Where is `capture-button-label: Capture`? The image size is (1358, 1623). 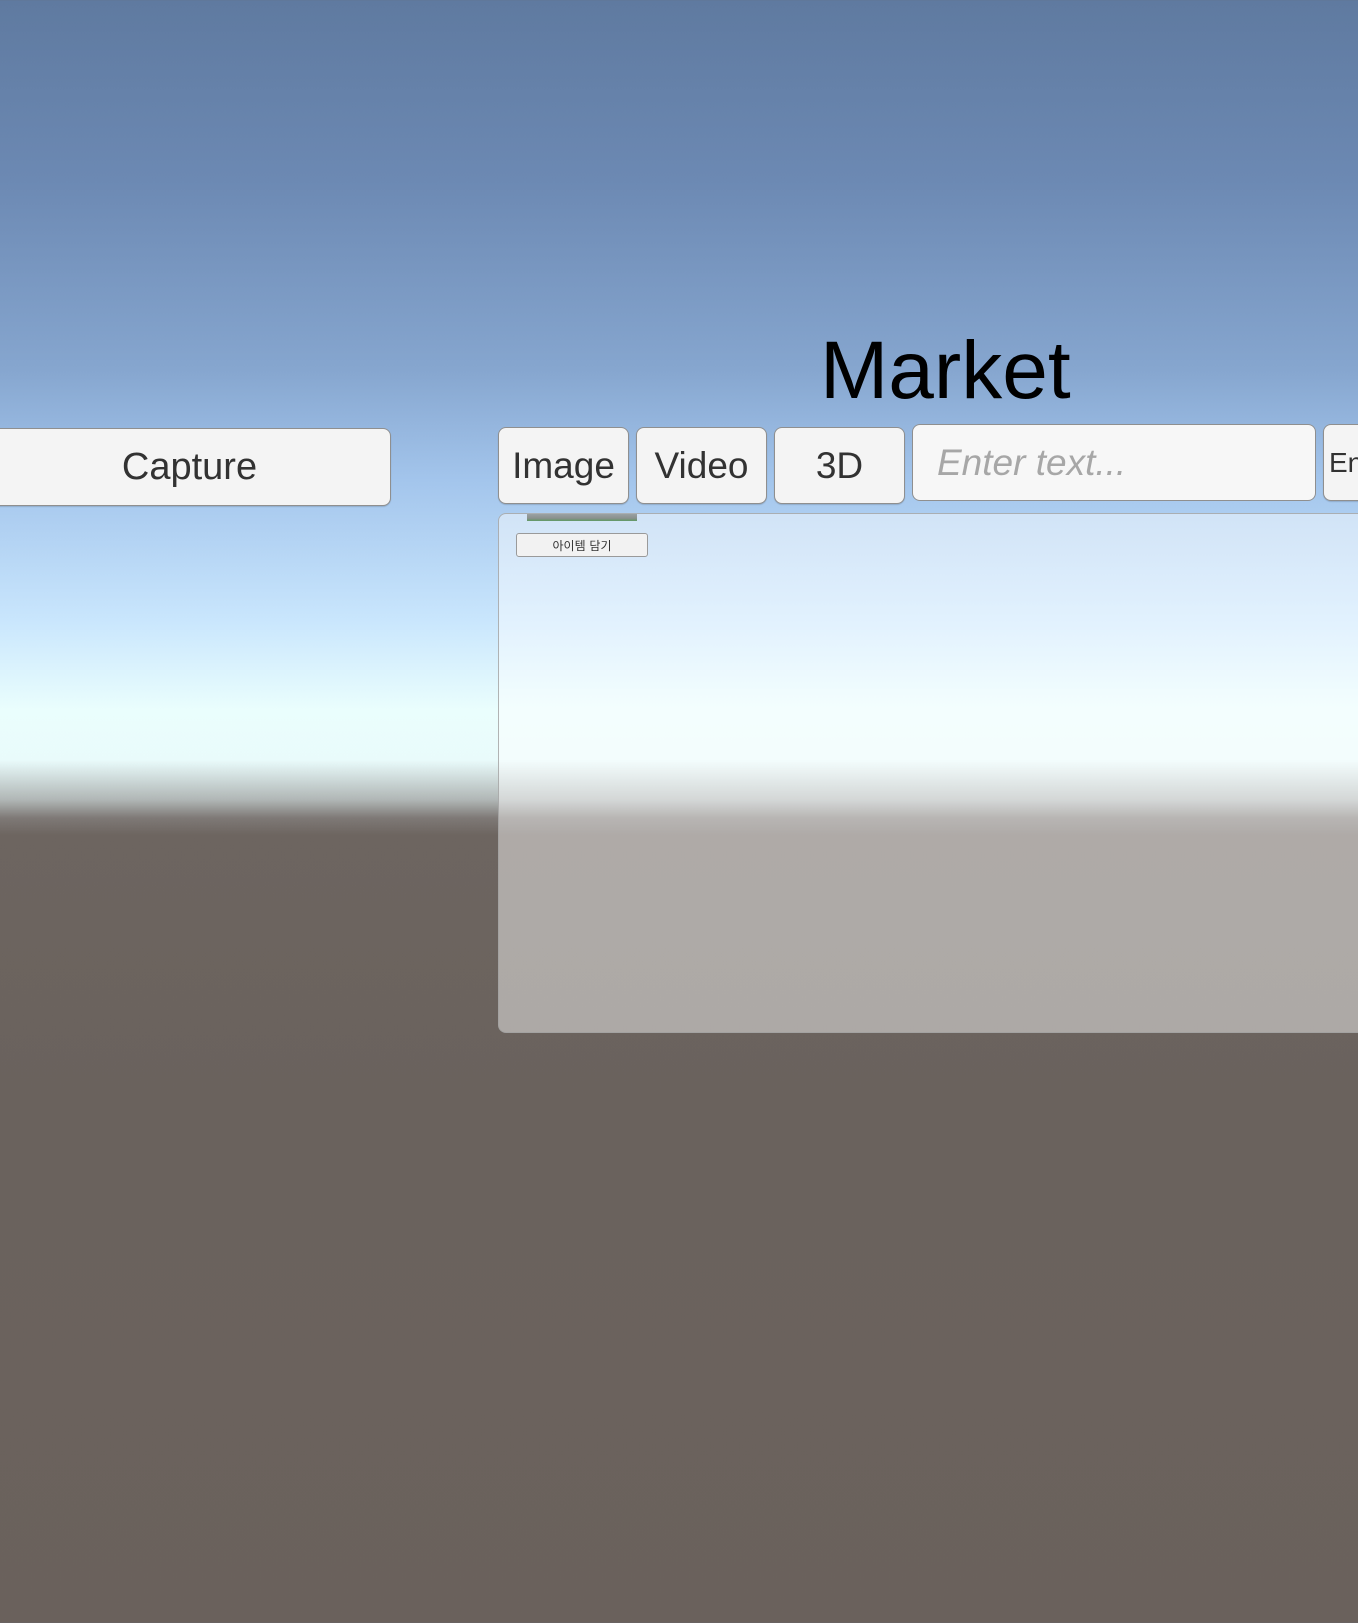
capture-button-label: Capture is located at coordinates (189, 466).